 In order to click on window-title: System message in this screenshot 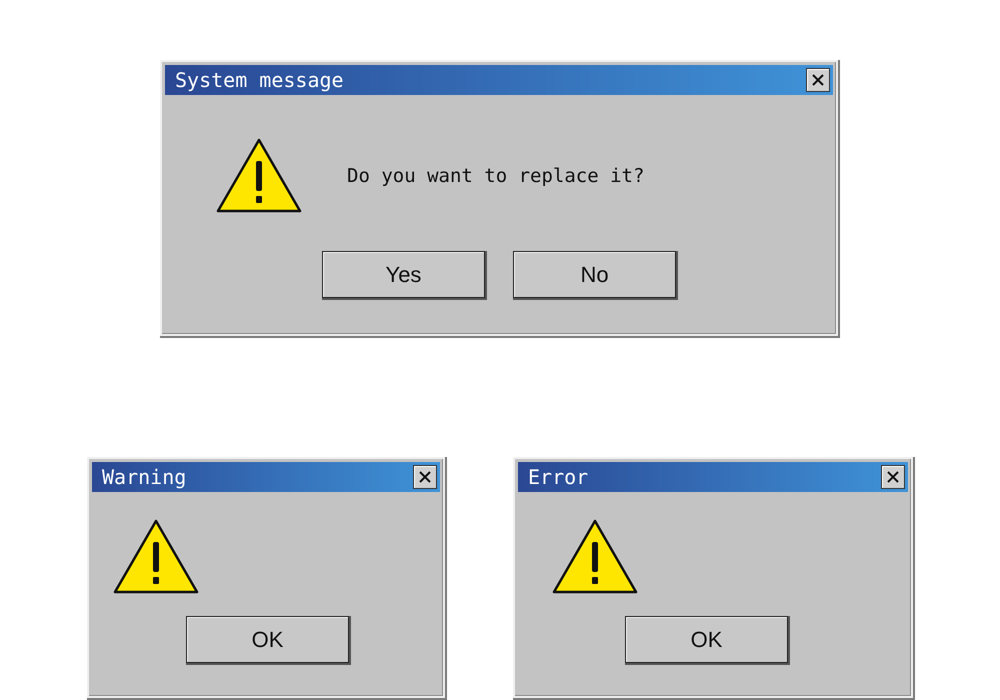, I will do `click(259, 80)`.